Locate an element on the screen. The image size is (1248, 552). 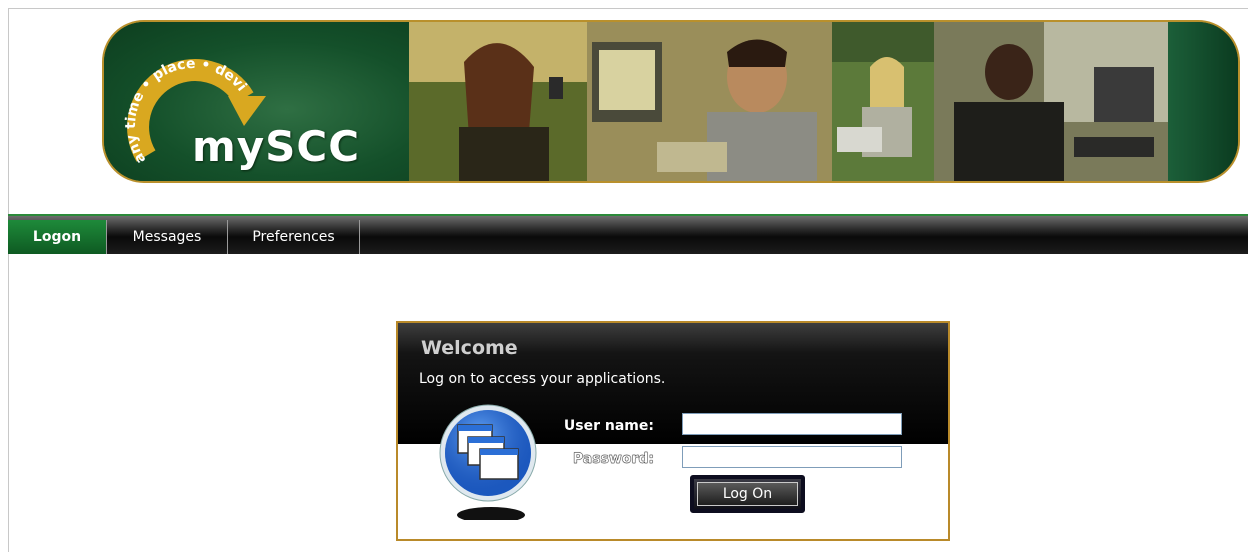
tab-logon: Logon is located at coordinates (57, 237).